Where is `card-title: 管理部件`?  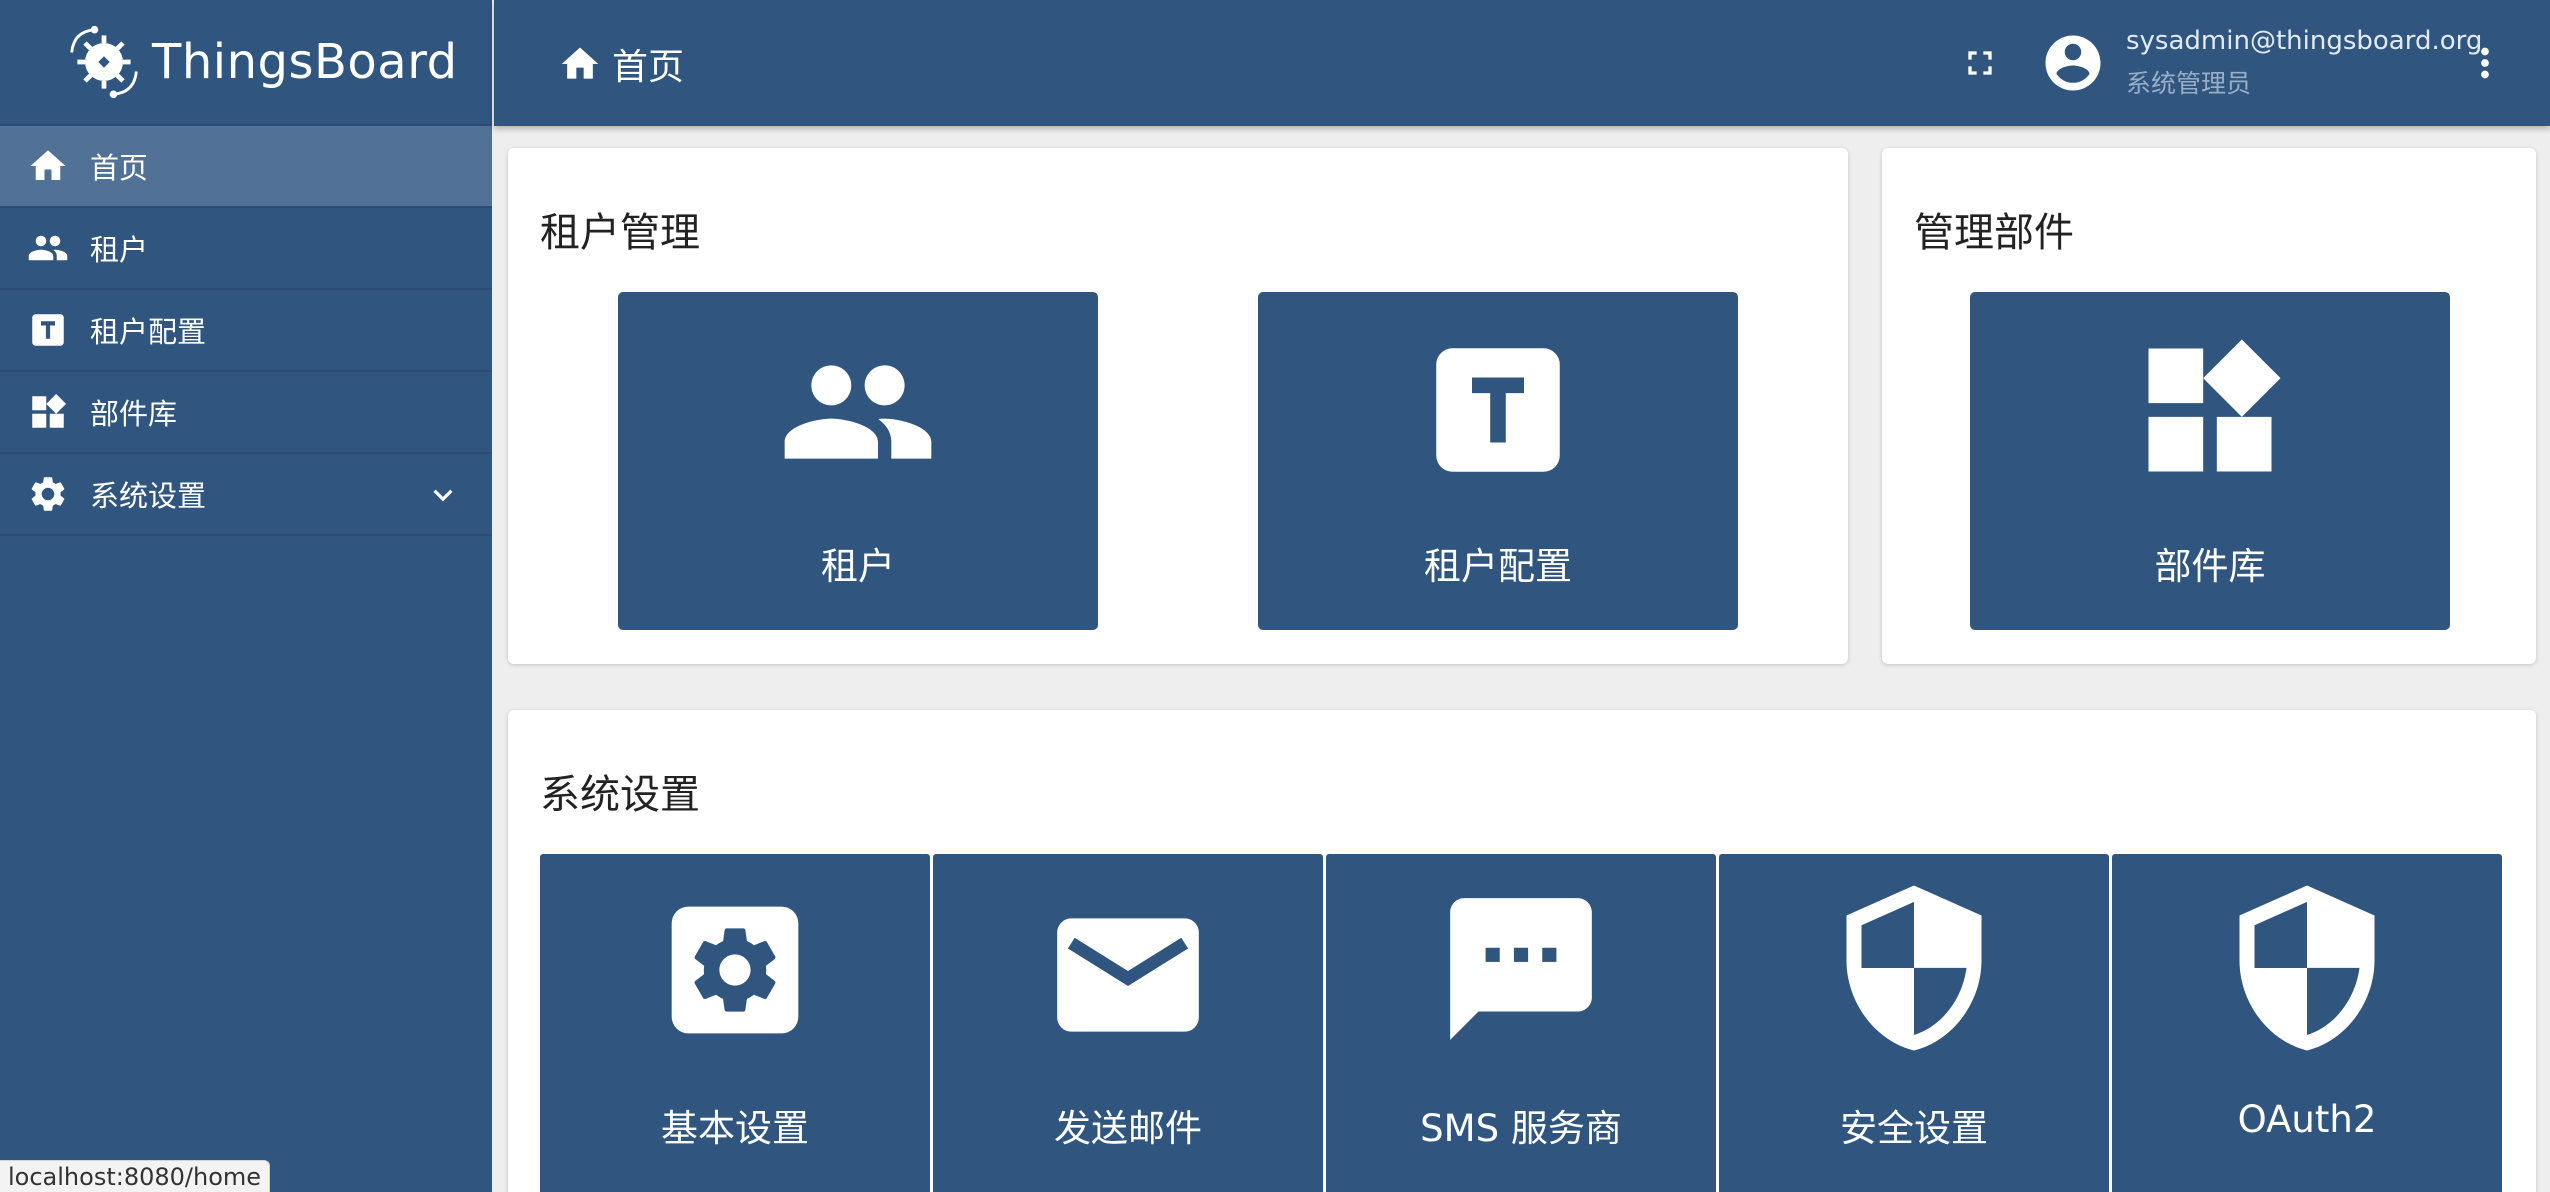
card-title: 管理部件 is located at coordinates (1994, 233).